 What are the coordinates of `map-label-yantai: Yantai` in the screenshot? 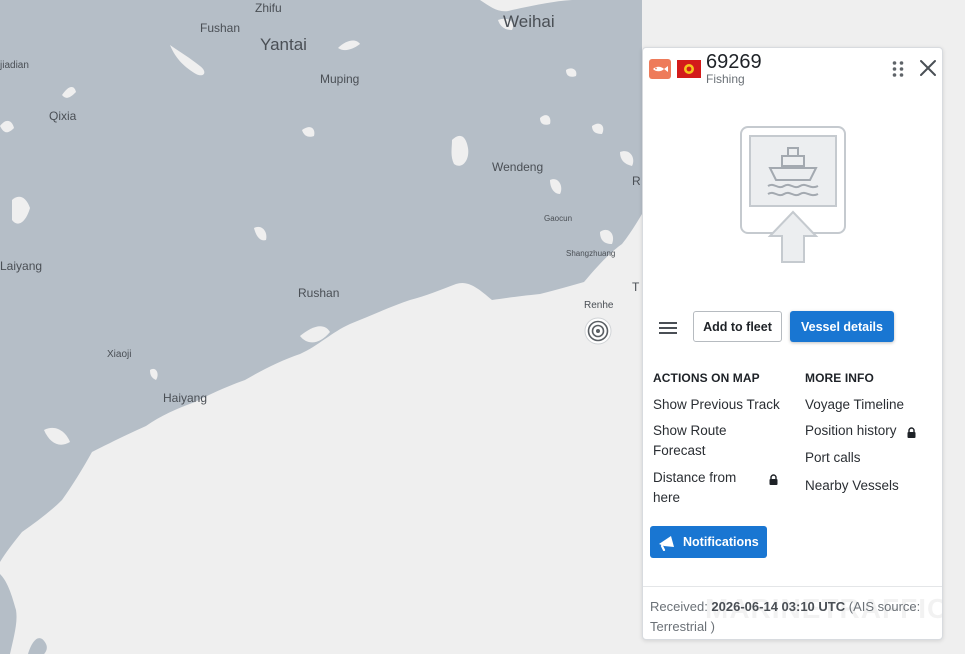 It's located at (283, 44).